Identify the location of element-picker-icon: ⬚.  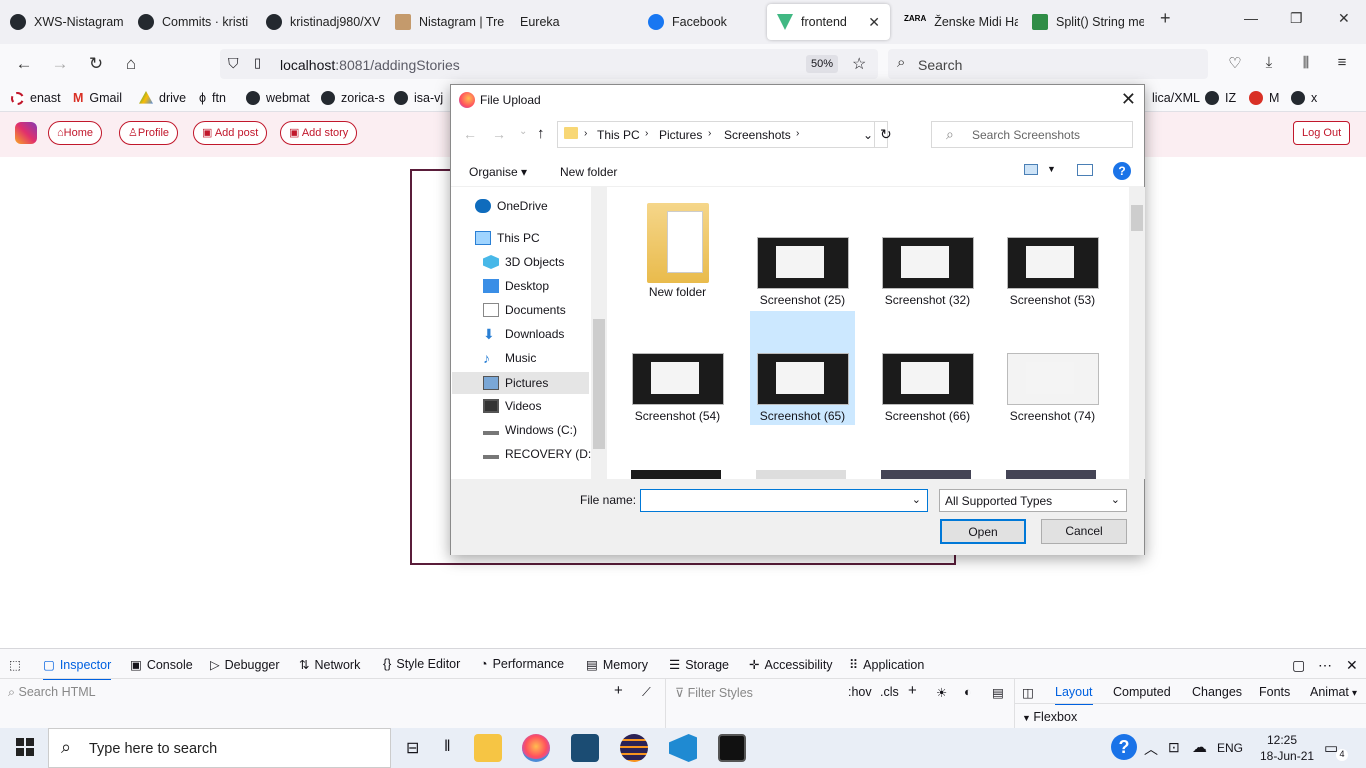
(15, 664).